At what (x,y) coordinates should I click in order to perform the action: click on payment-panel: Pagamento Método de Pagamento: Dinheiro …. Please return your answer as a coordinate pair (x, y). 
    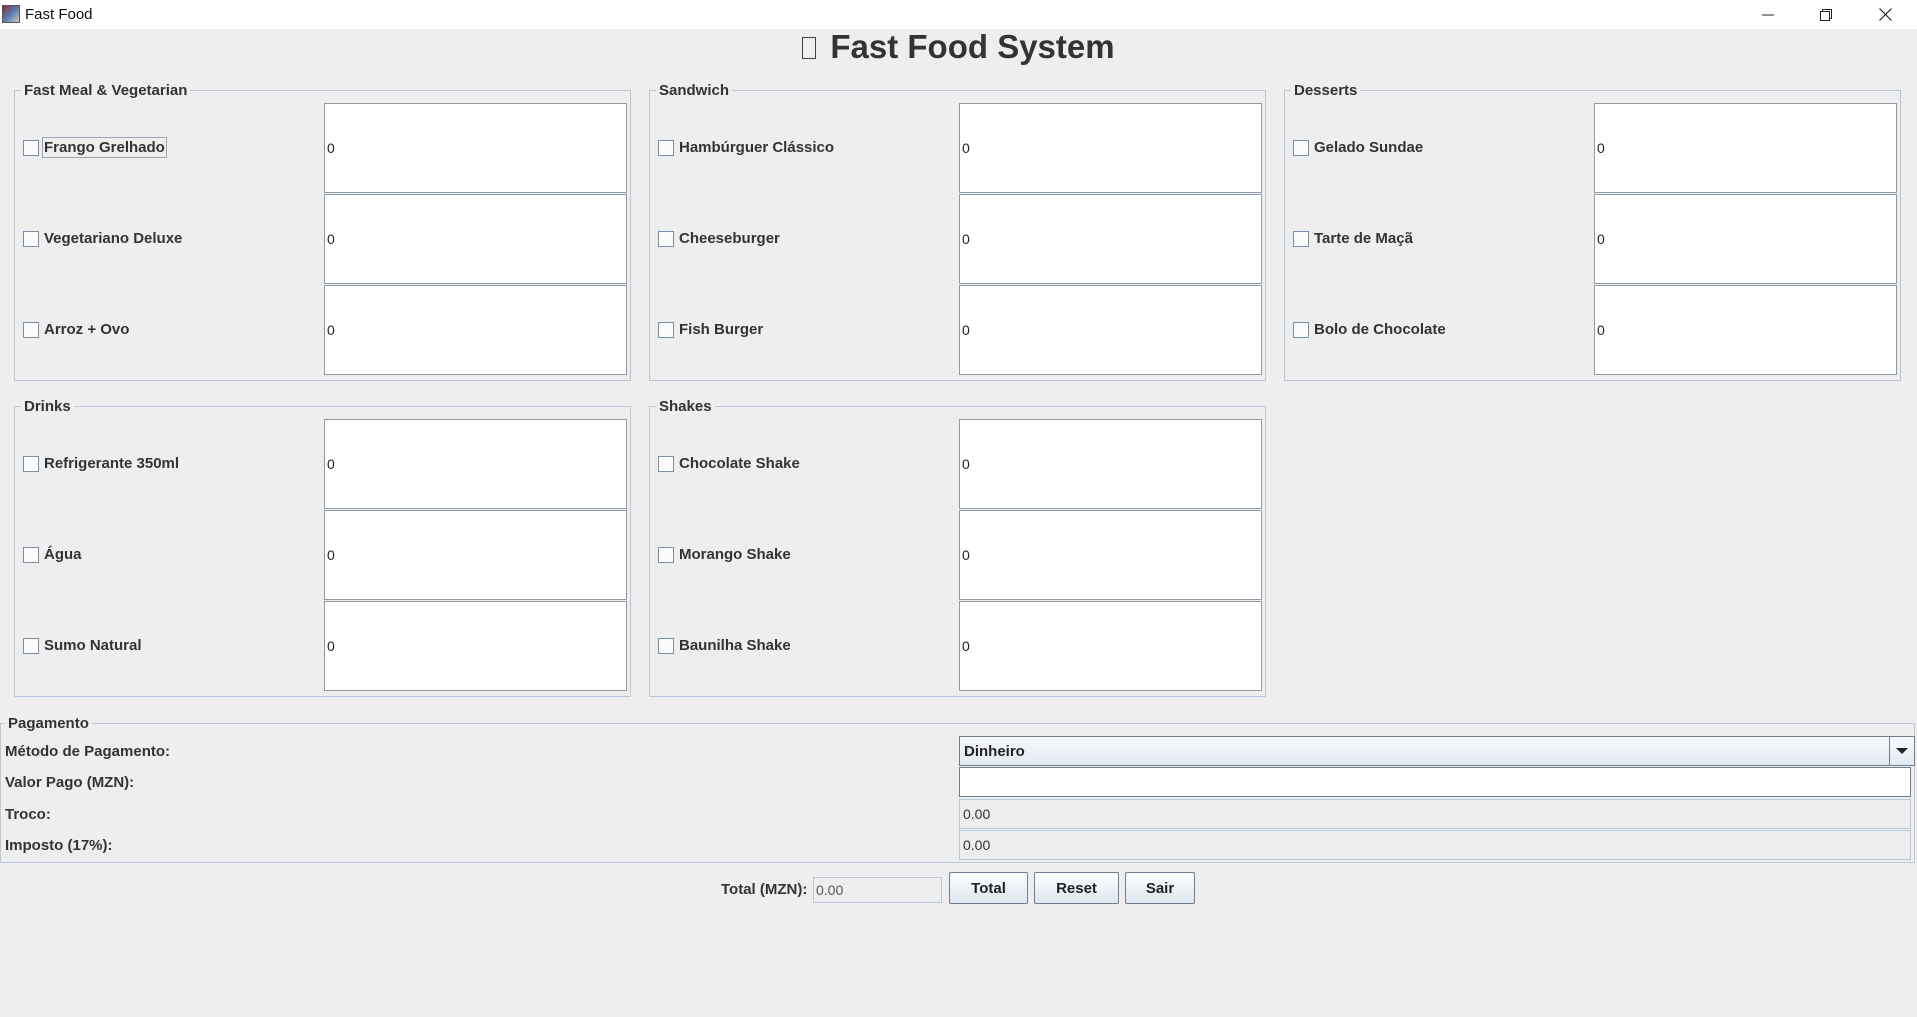
    Looking at the image, I should click on (957, 789).